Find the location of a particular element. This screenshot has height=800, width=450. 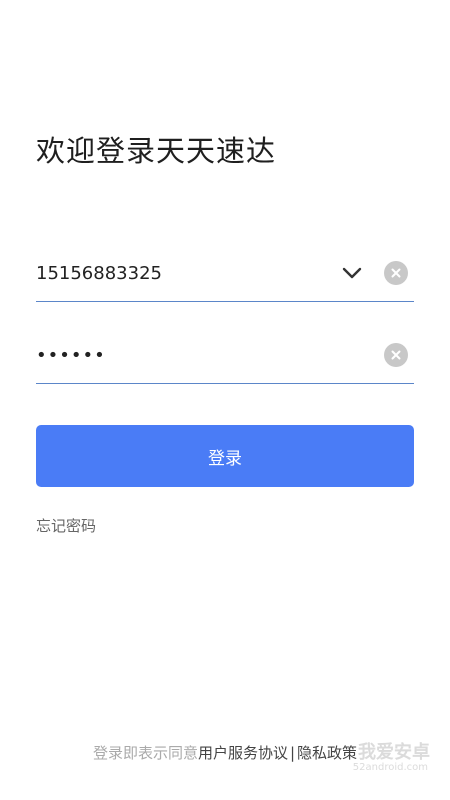

page-title: 欢迎登录天天速达 is located at coordinates (156, 151).